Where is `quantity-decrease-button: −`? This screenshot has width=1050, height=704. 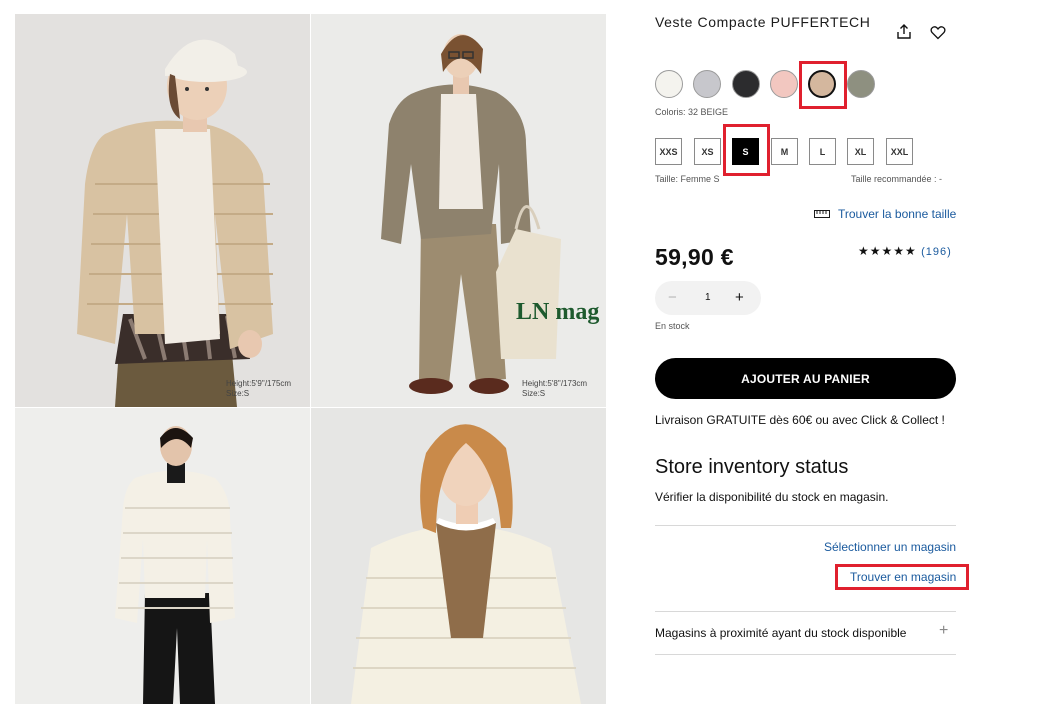
quantity-decrease-button: − is located at coordinates (672, 297).